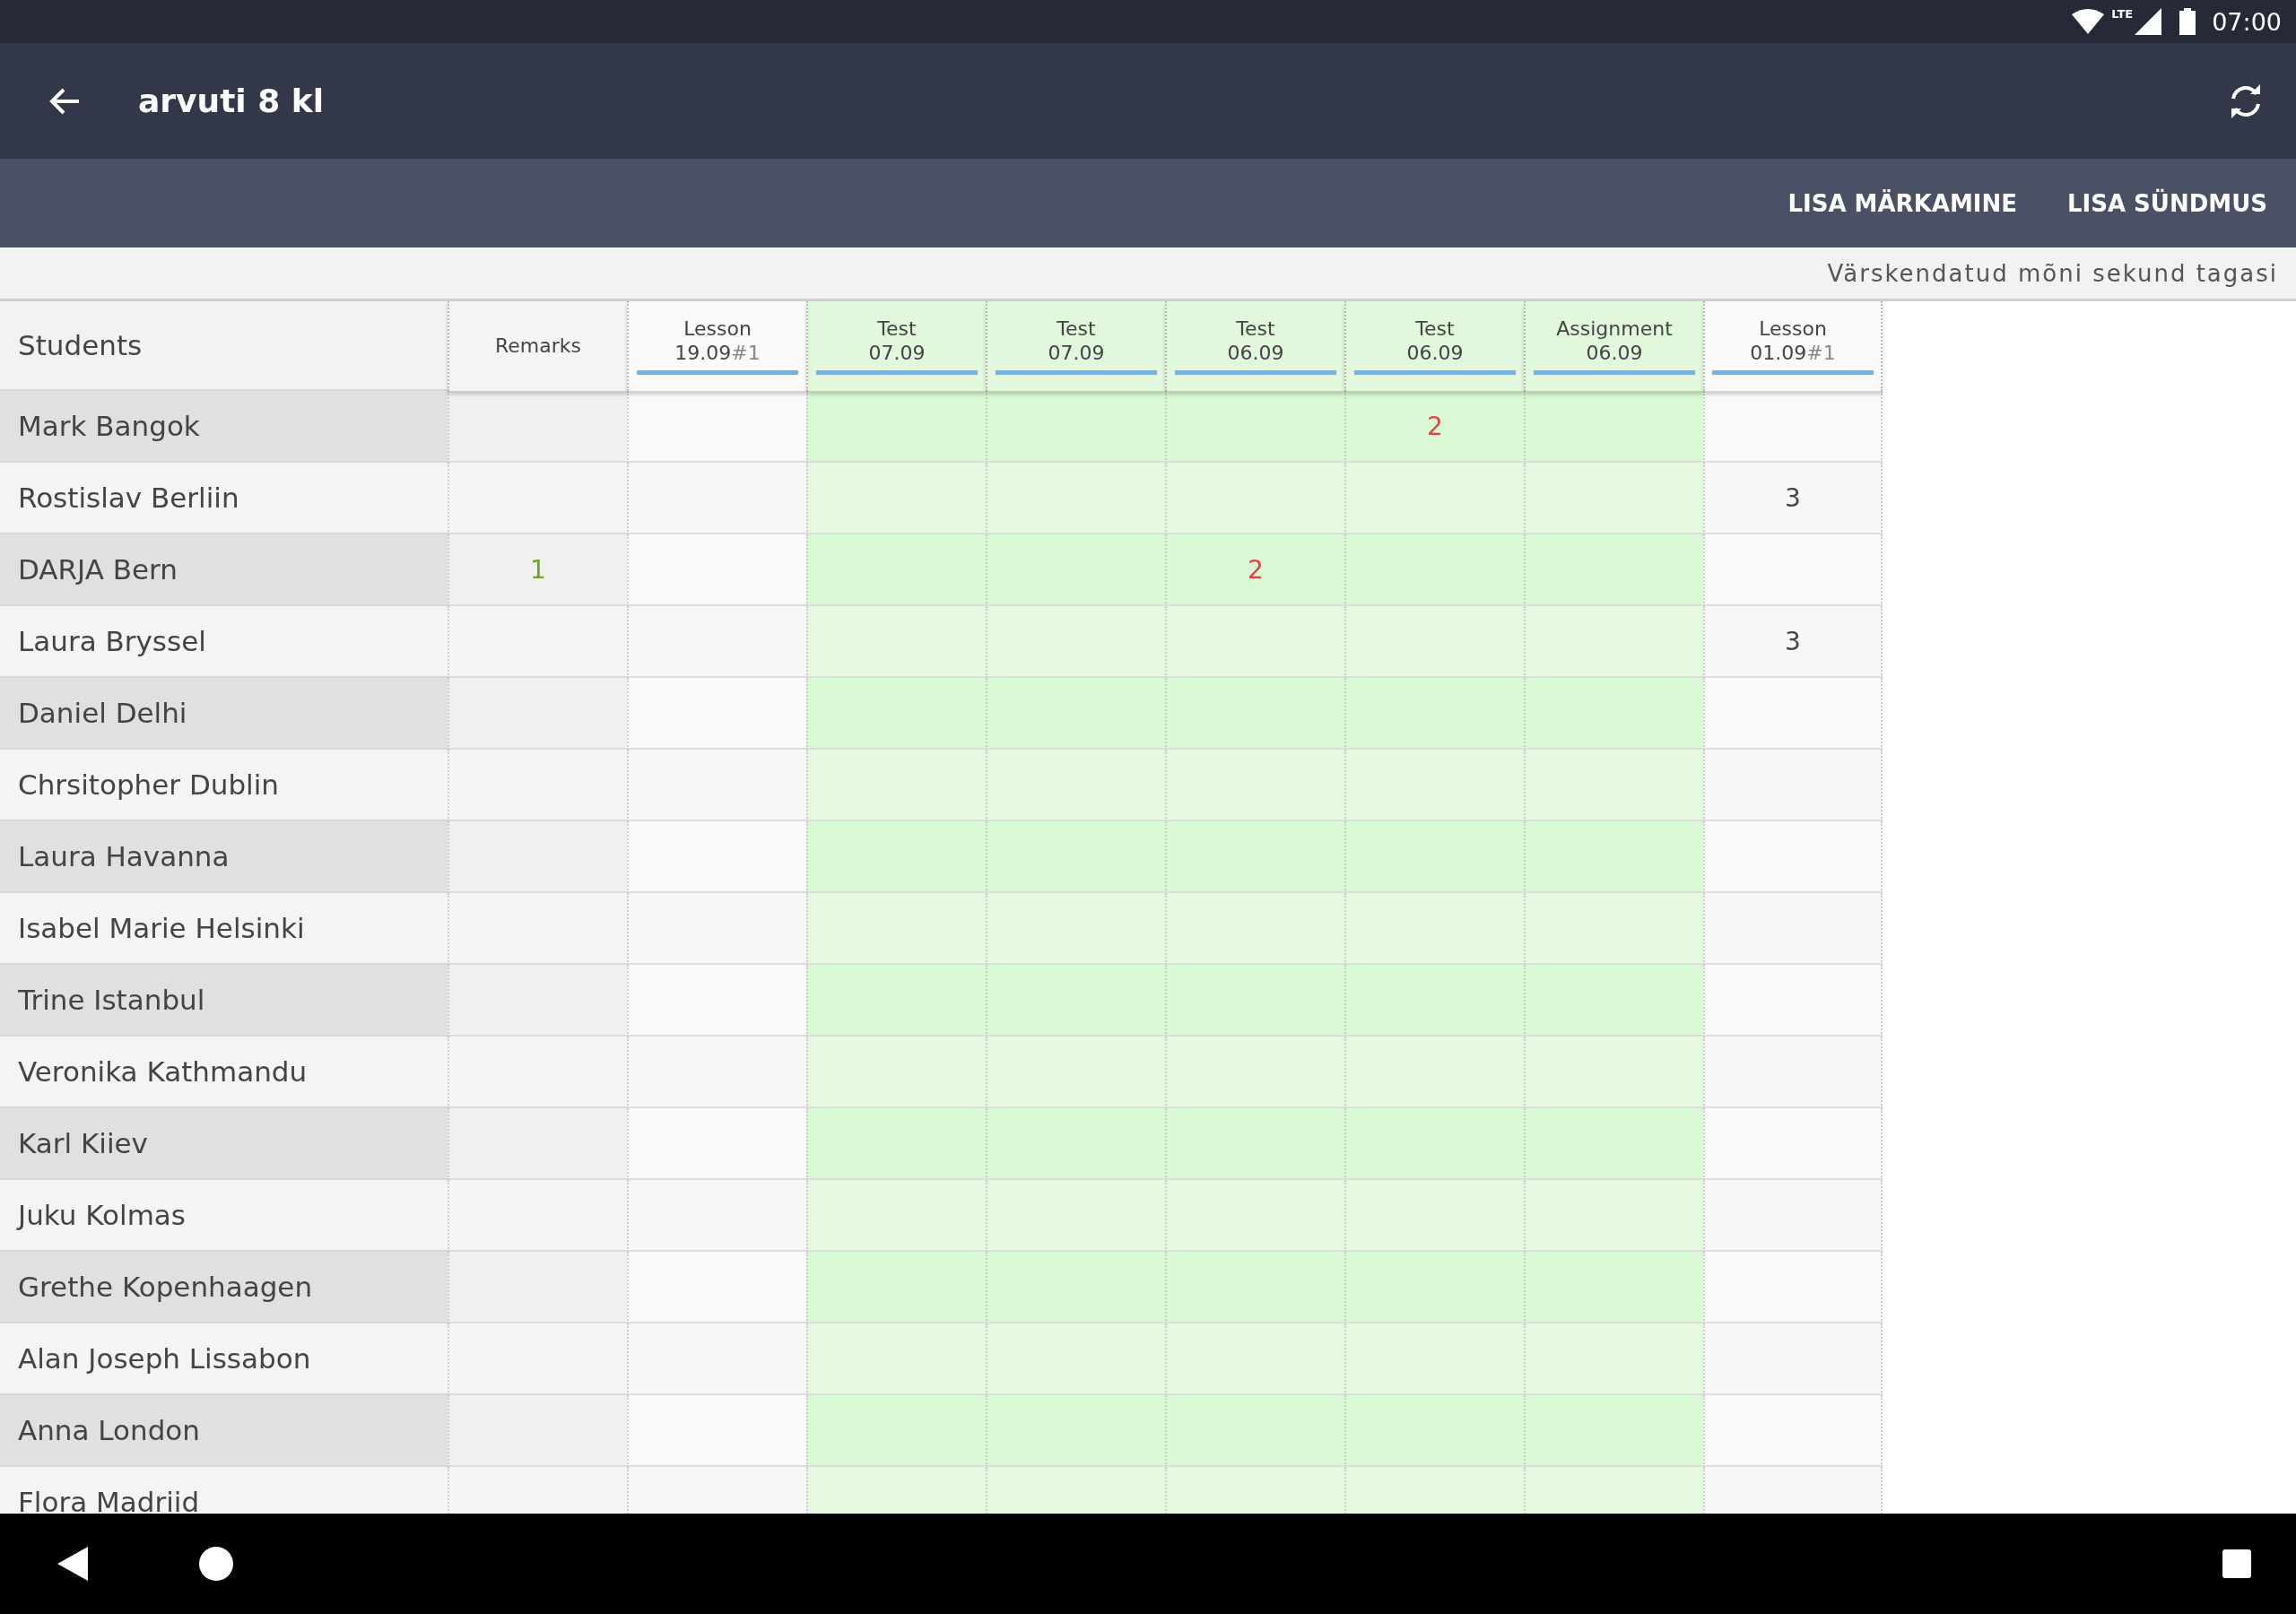  What do you see at coordinates (224, 857) in the screenshot?
I see `student-name: Laura Havanna` at bounding box center [224, 857].